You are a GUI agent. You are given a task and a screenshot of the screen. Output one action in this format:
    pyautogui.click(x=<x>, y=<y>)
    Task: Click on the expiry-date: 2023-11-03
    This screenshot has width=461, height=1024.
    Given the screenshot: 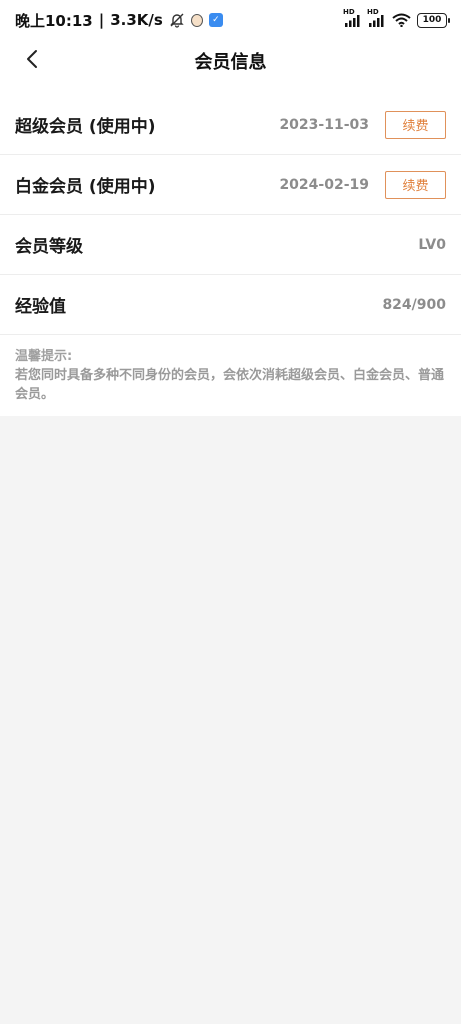 What is the action you would take?
    pyautogui.click(x=324, y=124)
    